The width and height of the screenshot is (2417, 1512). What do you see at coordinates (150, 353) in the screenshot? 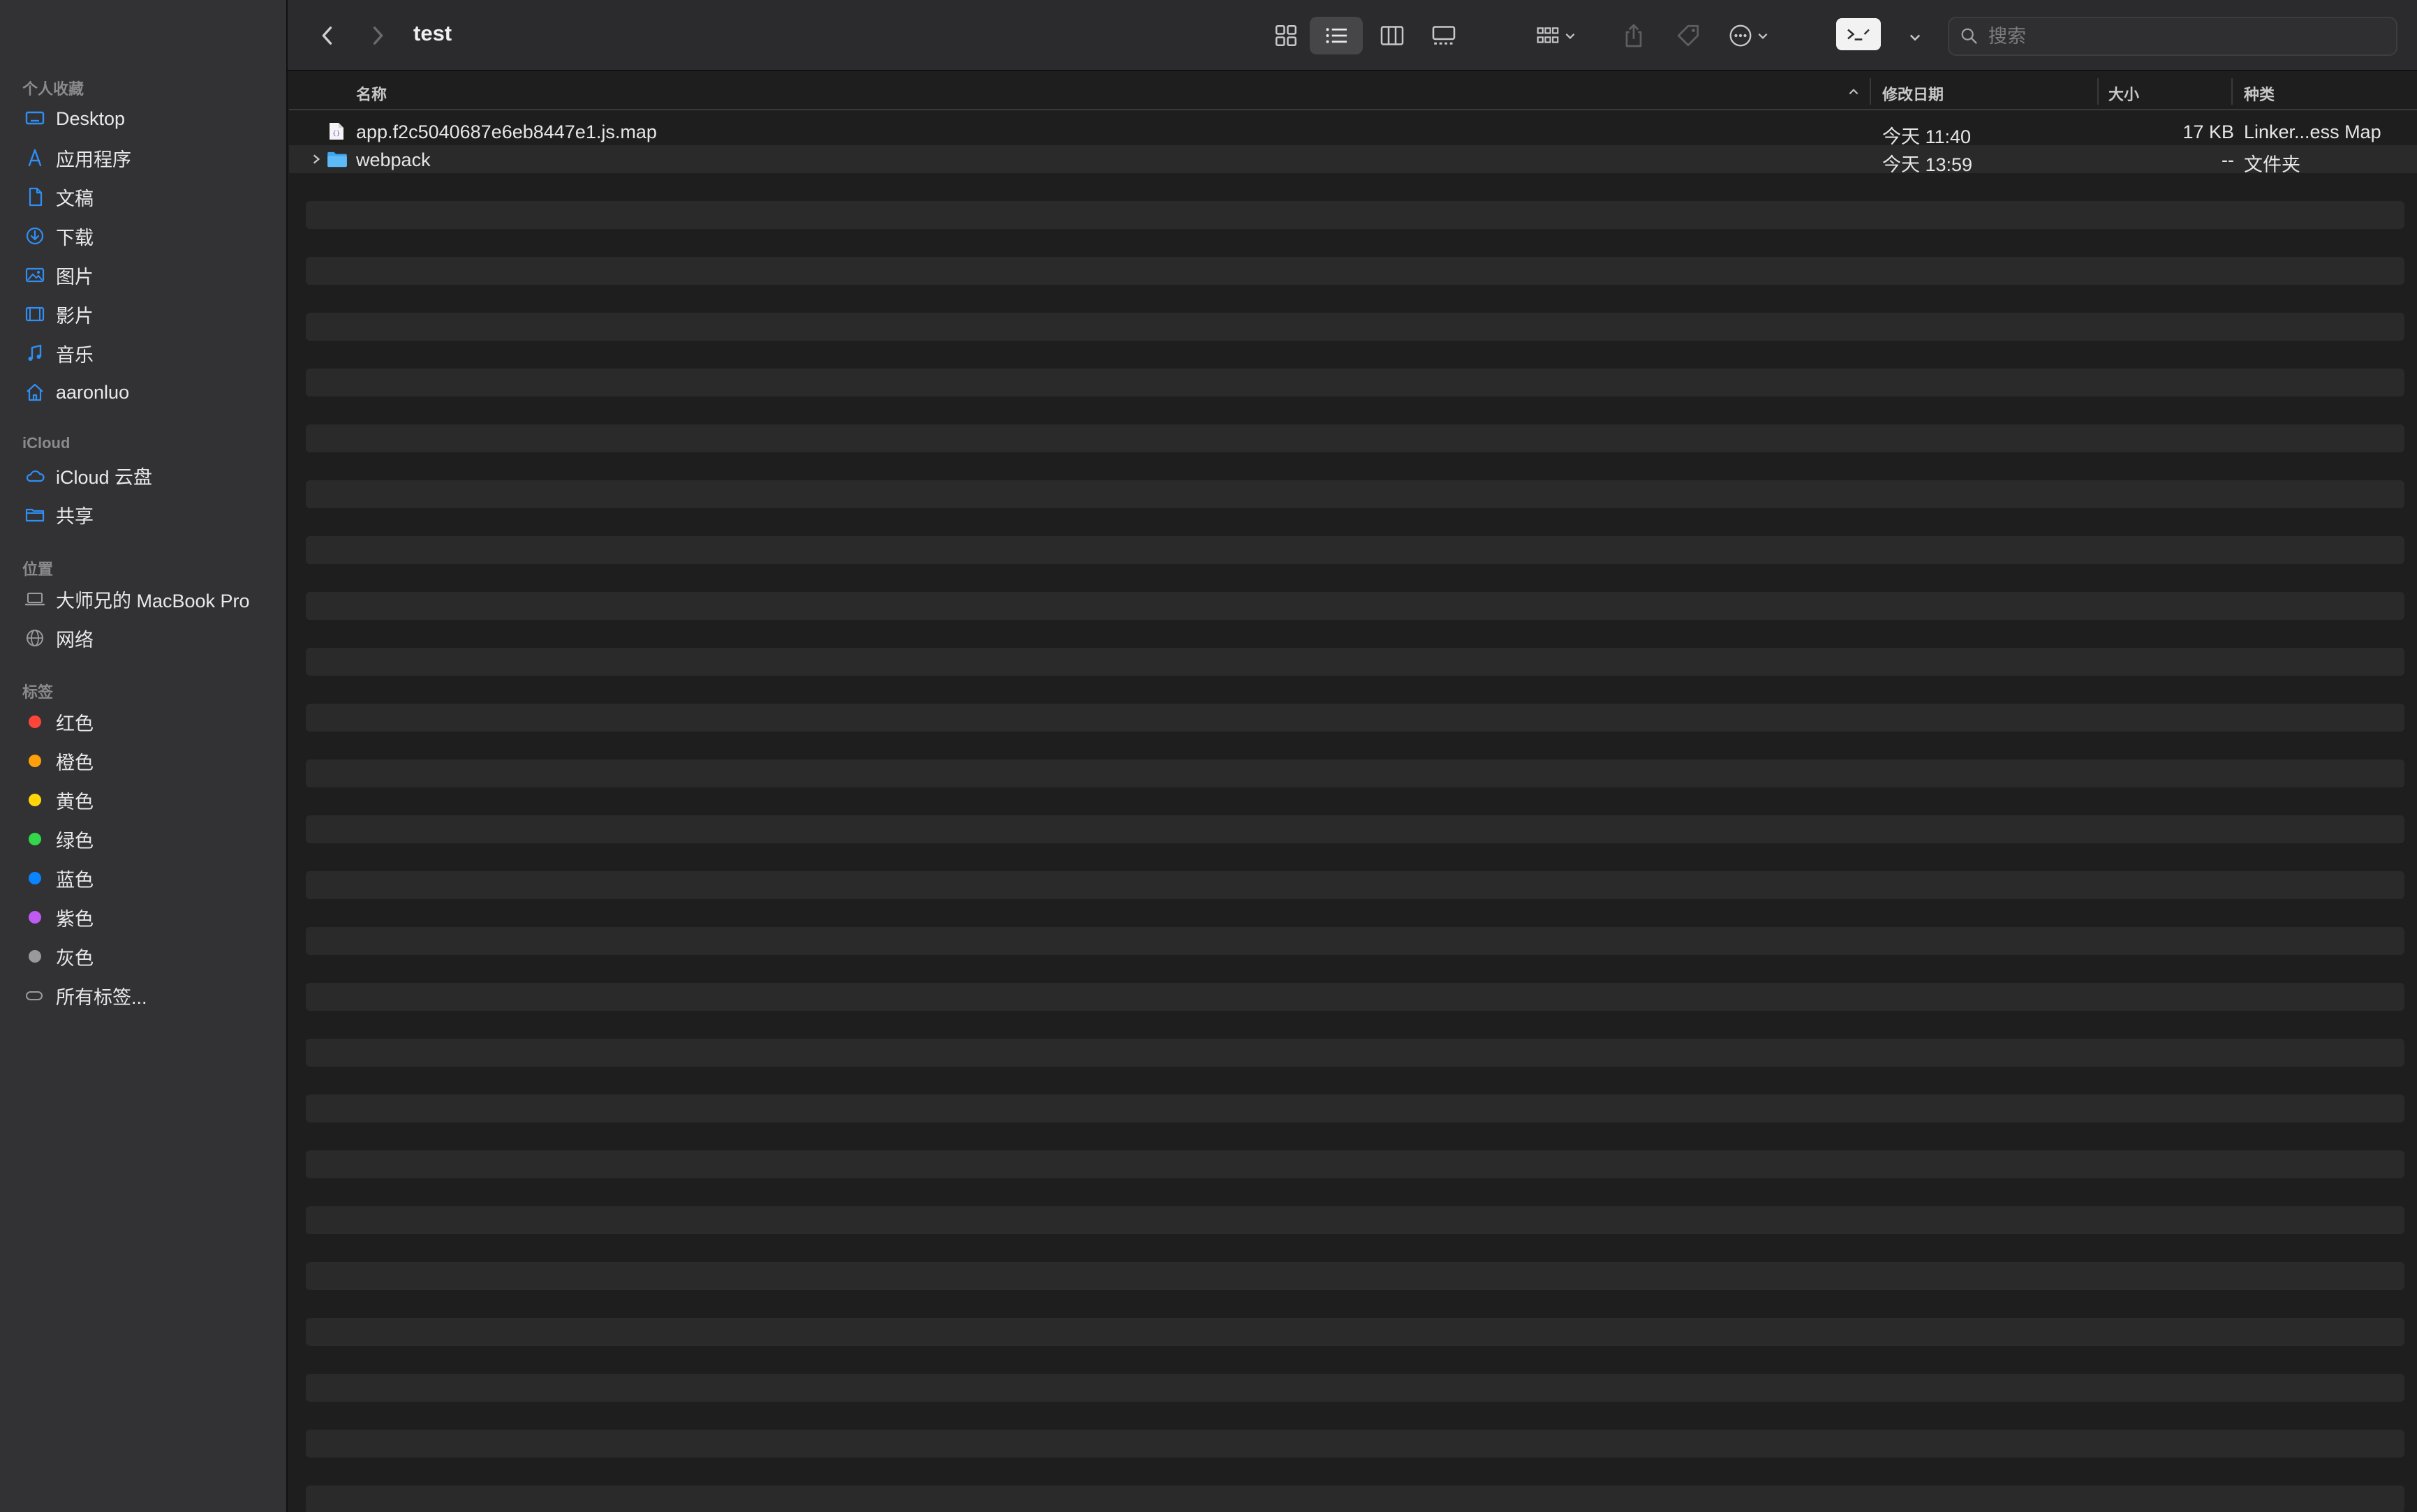
I see `sidebar-item-music: 音乐` at bounding box center [150, 353].